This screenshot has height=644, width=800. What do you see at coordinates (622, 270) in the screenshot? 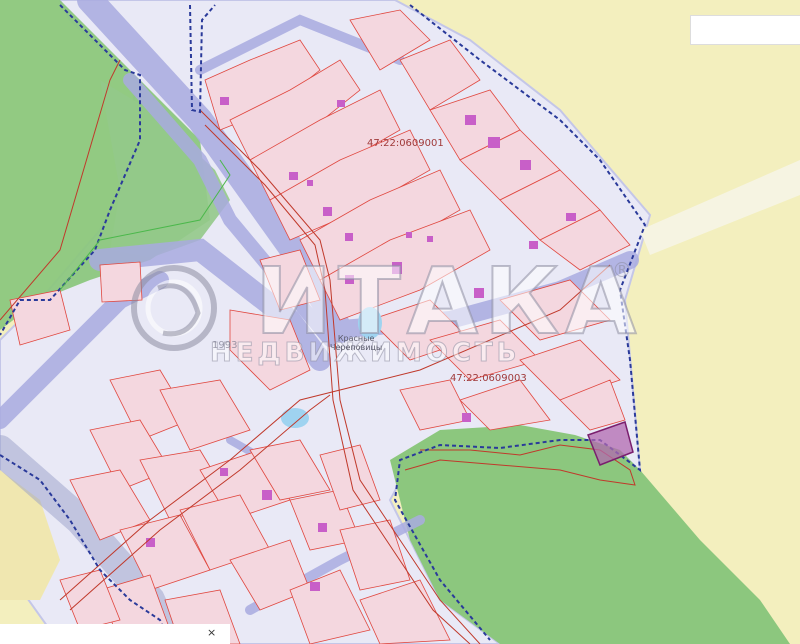
I see `watermark-registered: ®` at bounding box center [622, 270].